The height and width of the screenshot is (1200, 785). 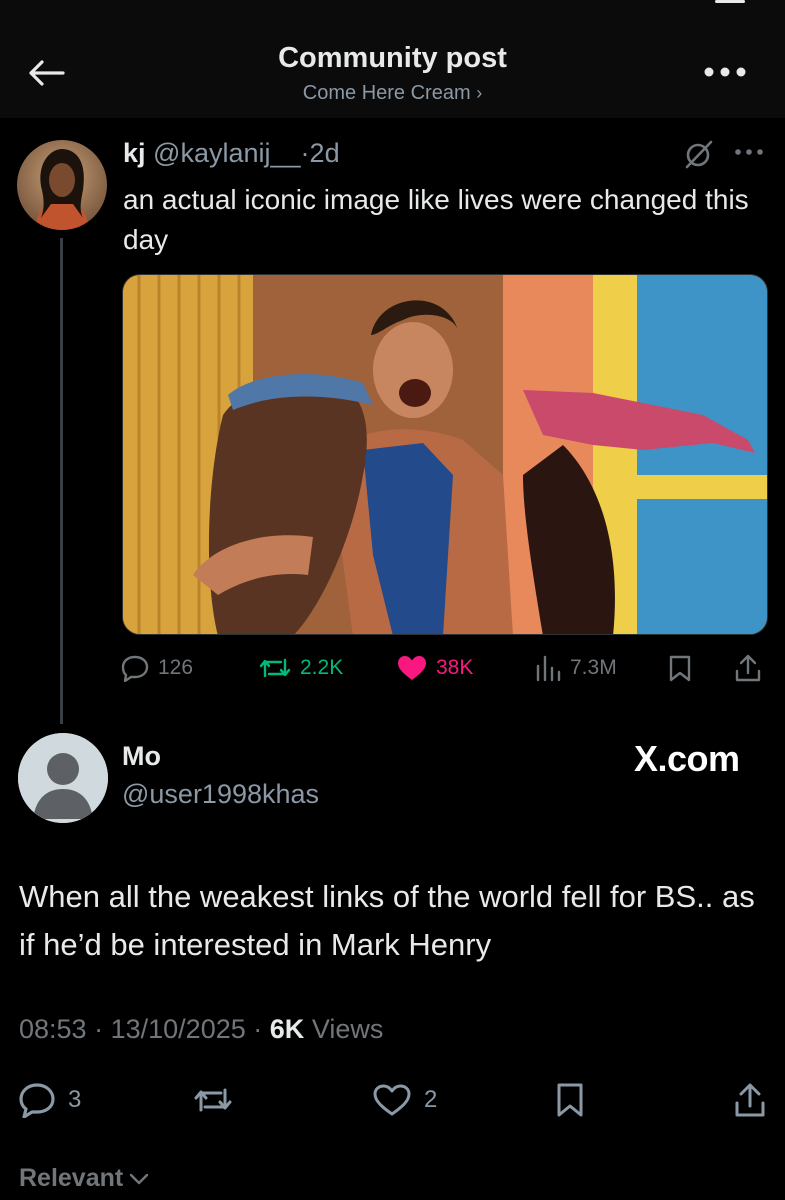 I want to click on default-avatar-icon, so click(x=63, y=778).